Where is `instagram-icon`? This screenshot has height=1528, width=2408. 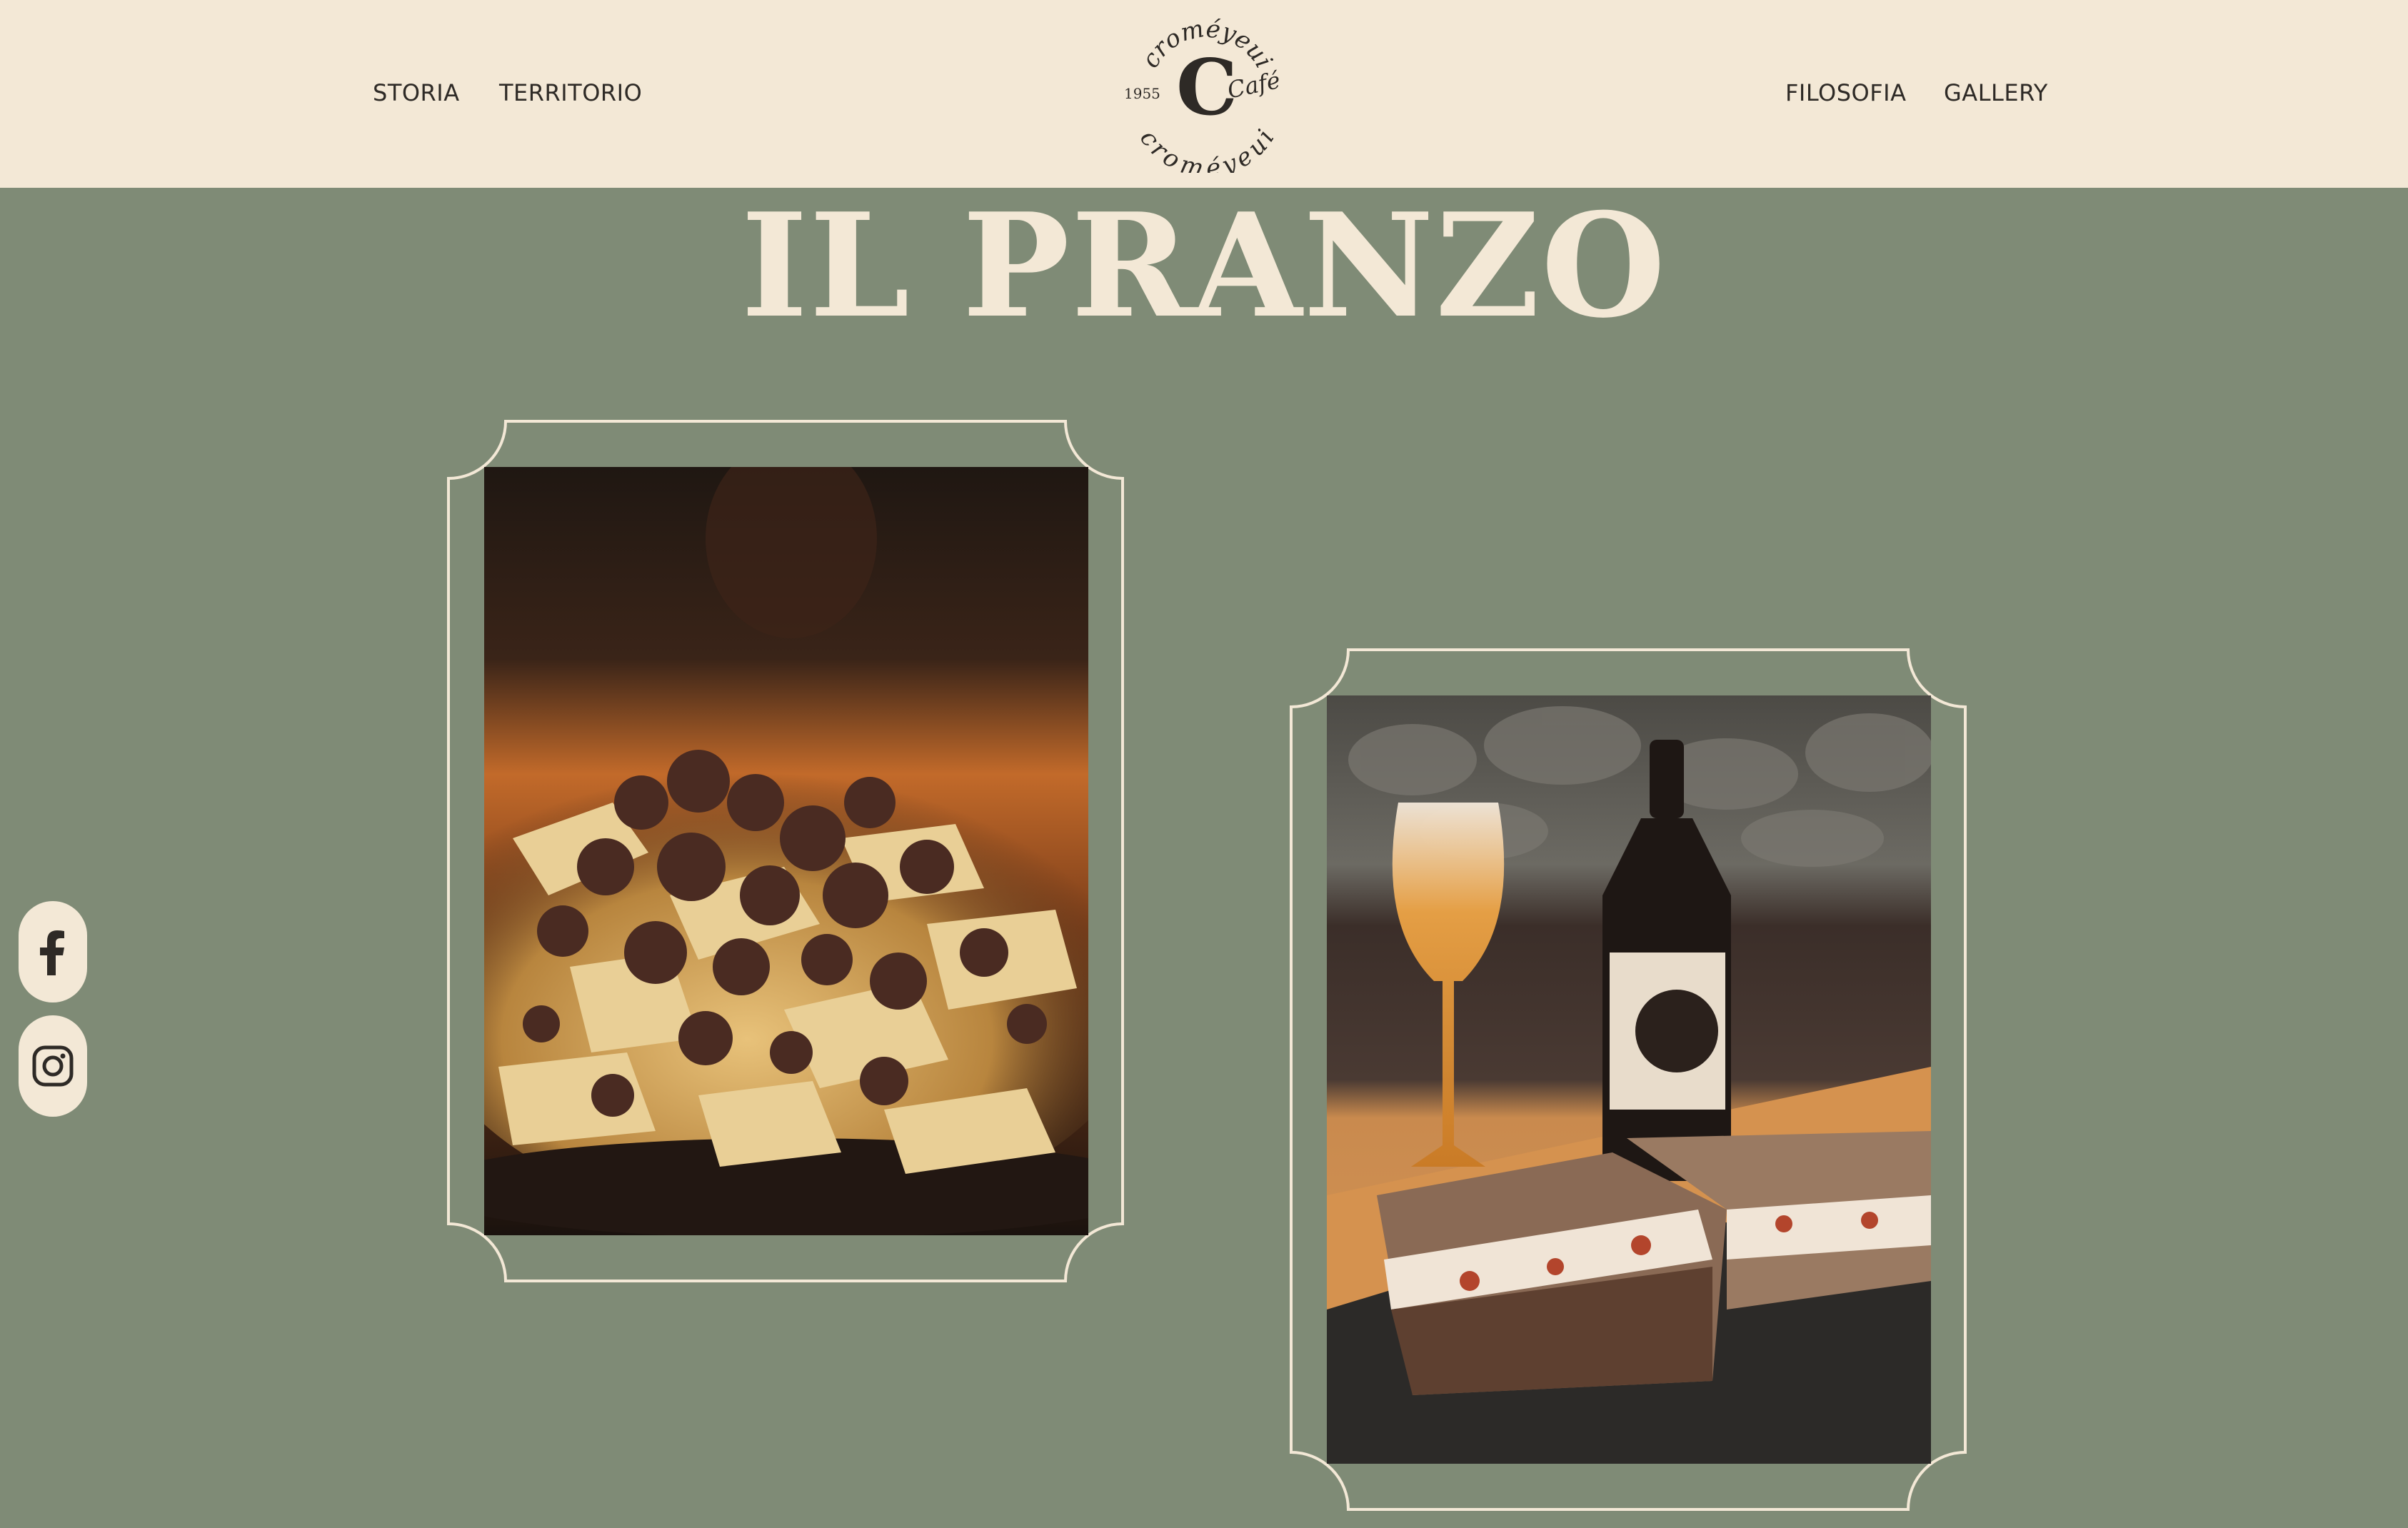 instagram-icon is located at coordinates (53, 1066).